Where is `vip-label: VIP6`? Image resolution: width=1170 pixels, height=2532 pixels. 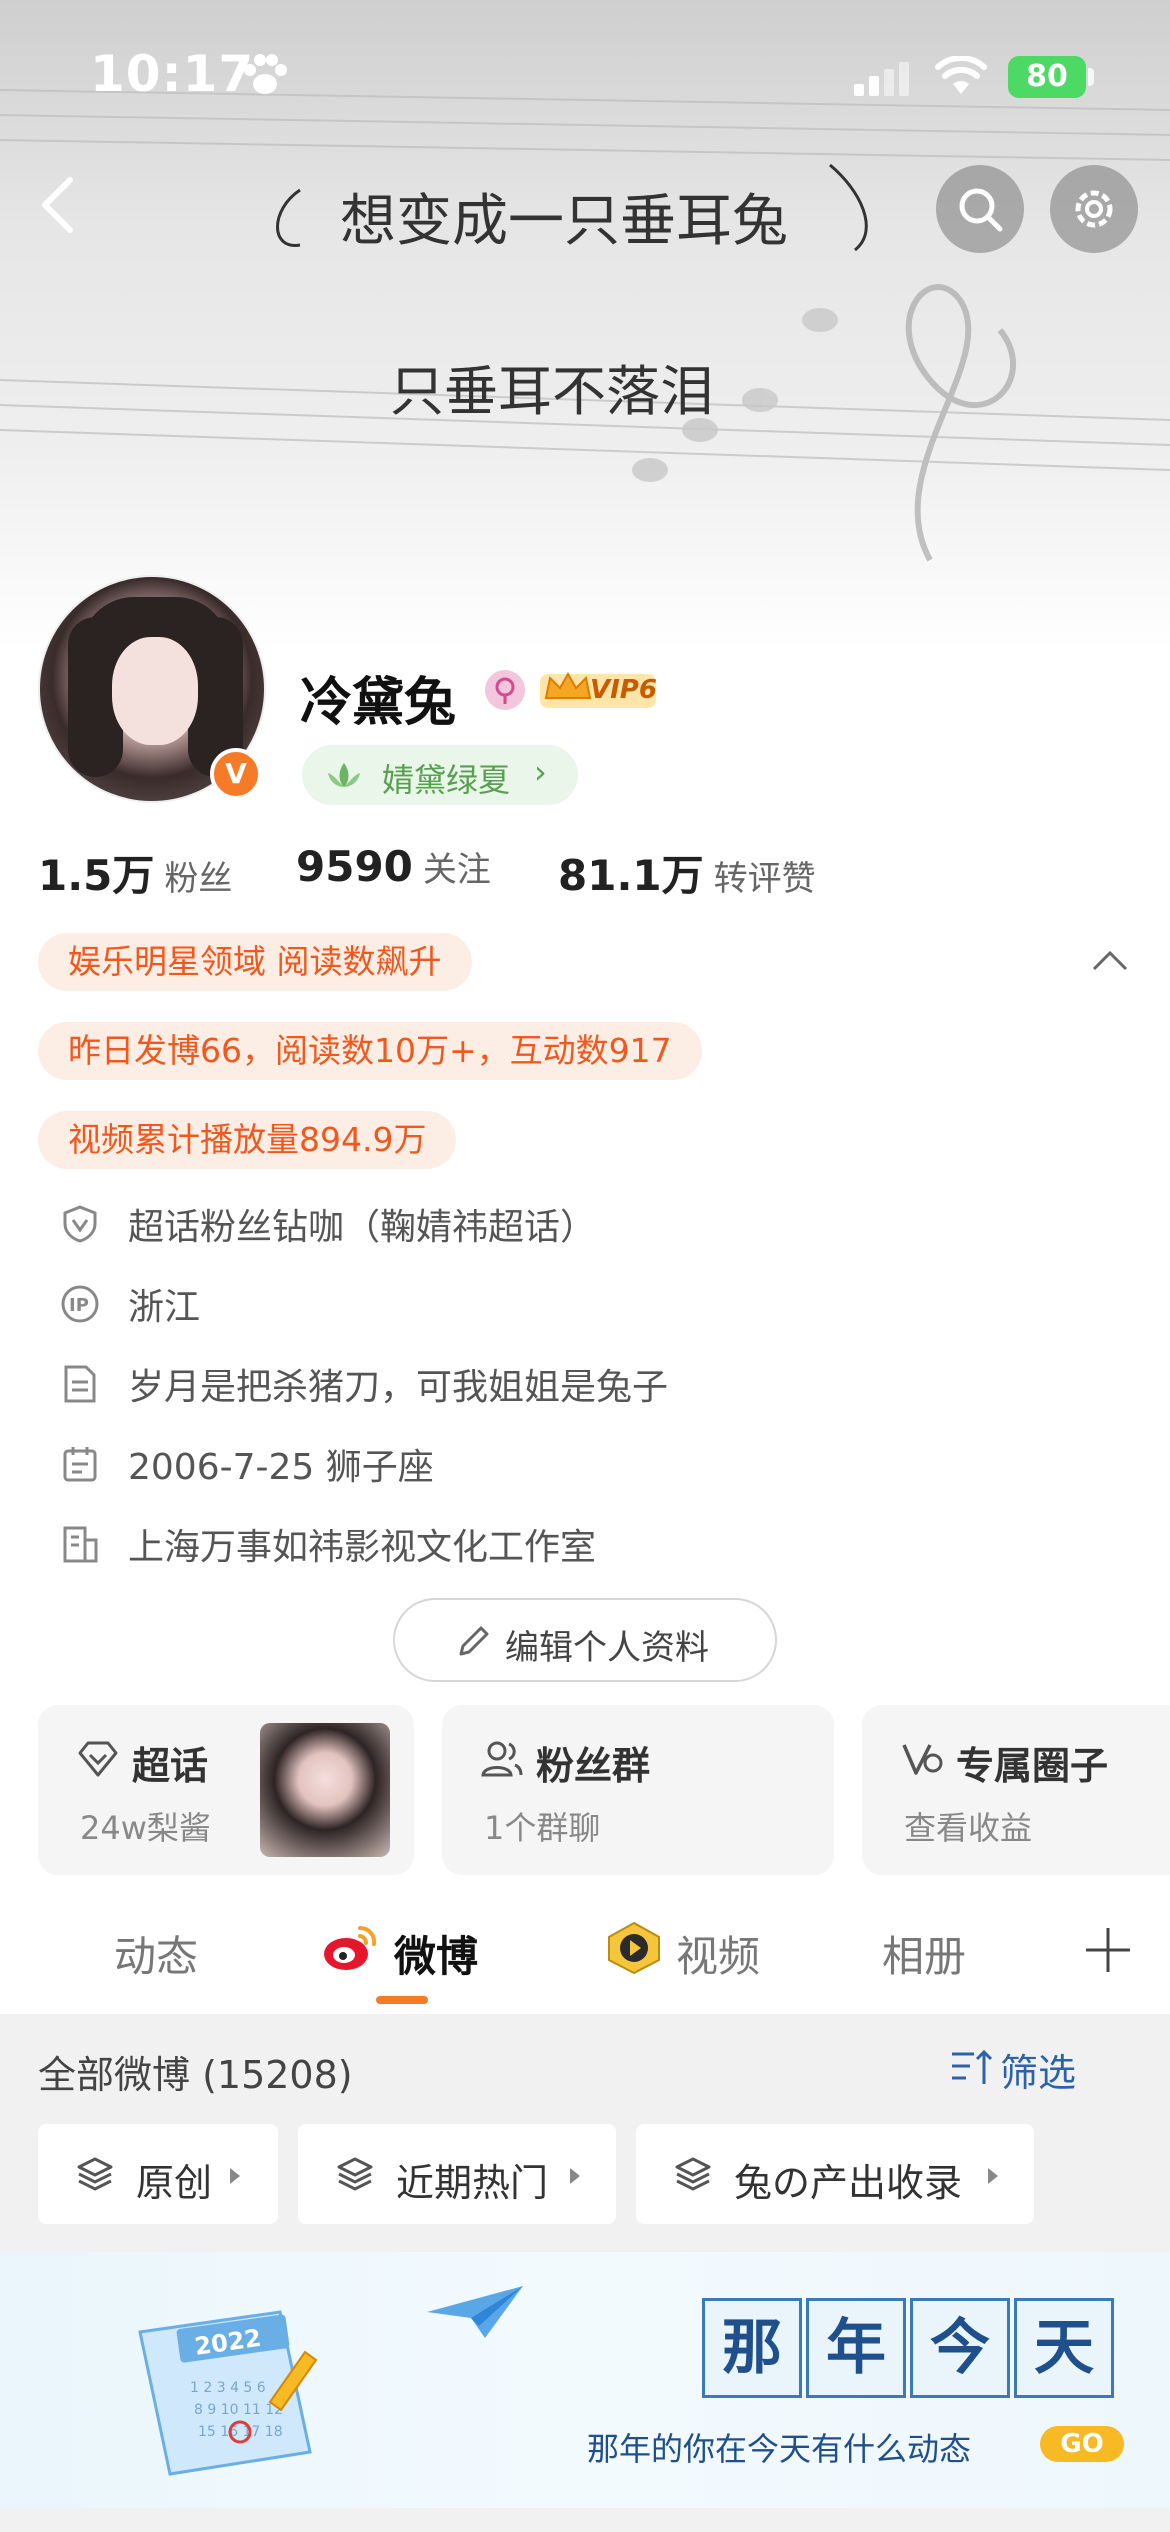
vip-label: VIP6 is located at coordinates (623, 690).